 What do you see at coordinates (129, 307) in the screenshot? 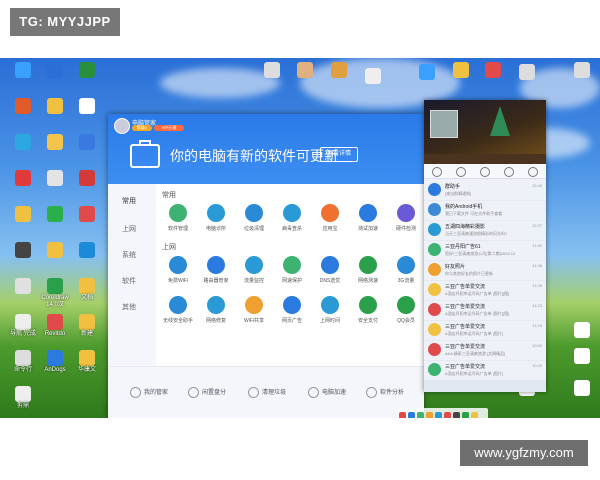
I see `sidebar-item-other: 其他` at bounding box center [129, 307].